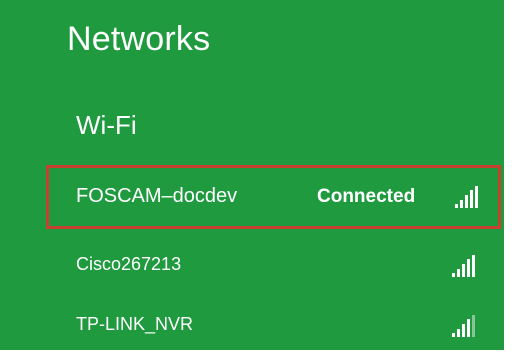 This screenshot has height=357, width=514. What do you see at coordinates (366, 196) in the screenshot?
I see `connection-status: Connected` at bounding box center [366, 196].